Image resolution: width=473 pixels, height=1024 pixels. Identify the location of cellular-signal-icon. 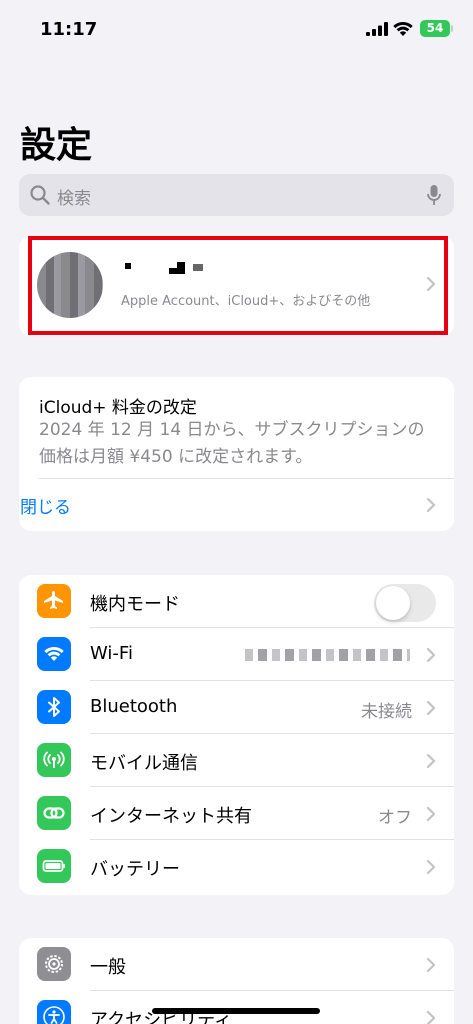
(377, 29).